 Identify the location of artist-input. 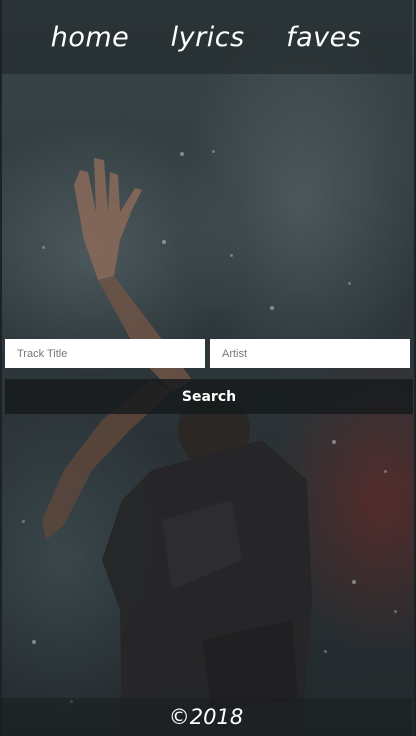
(310, 353).